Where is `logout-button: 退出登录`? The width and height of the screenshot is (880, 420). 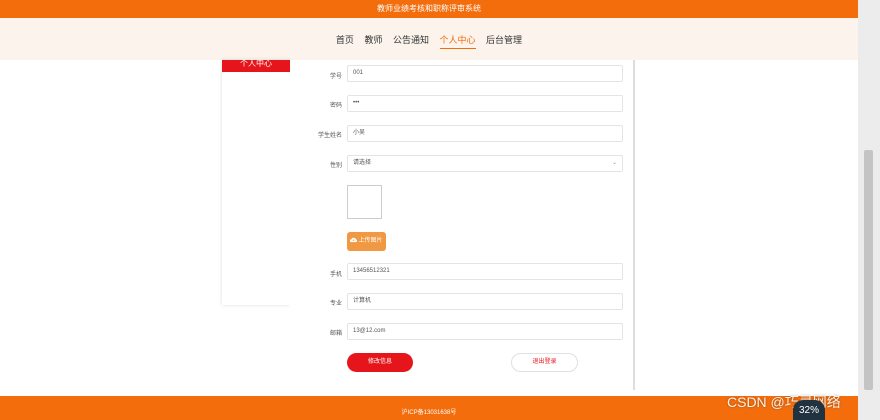
logout-button: 退出登录 is located at coordinates (544, 362).